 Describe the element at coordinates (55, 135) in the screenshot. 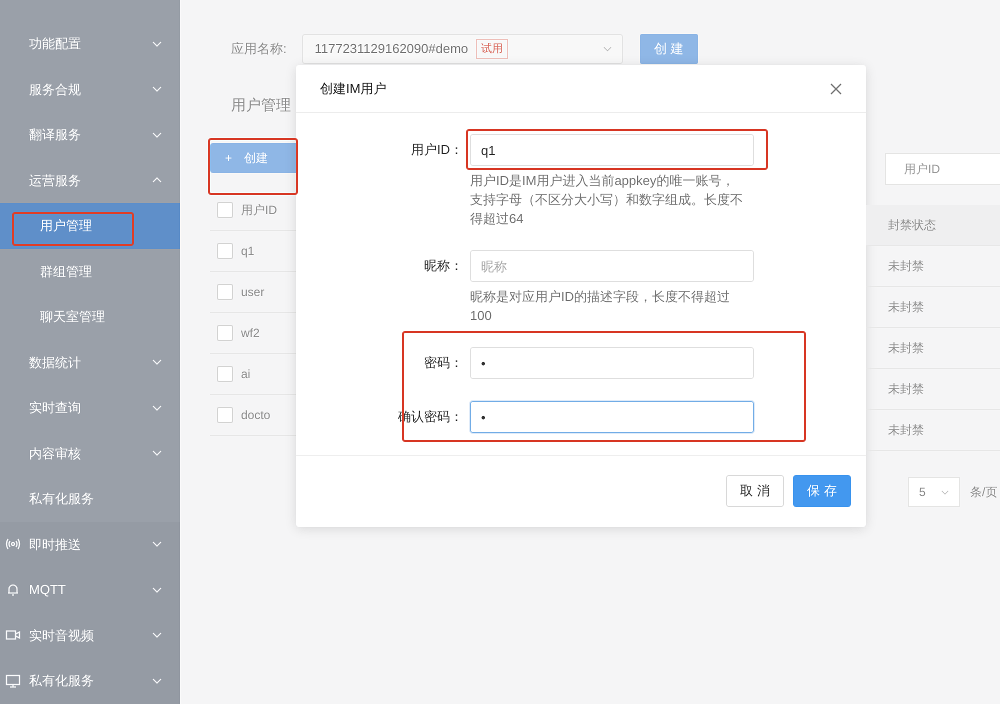

I see `sidebar-label: 翻译服务` at that location.